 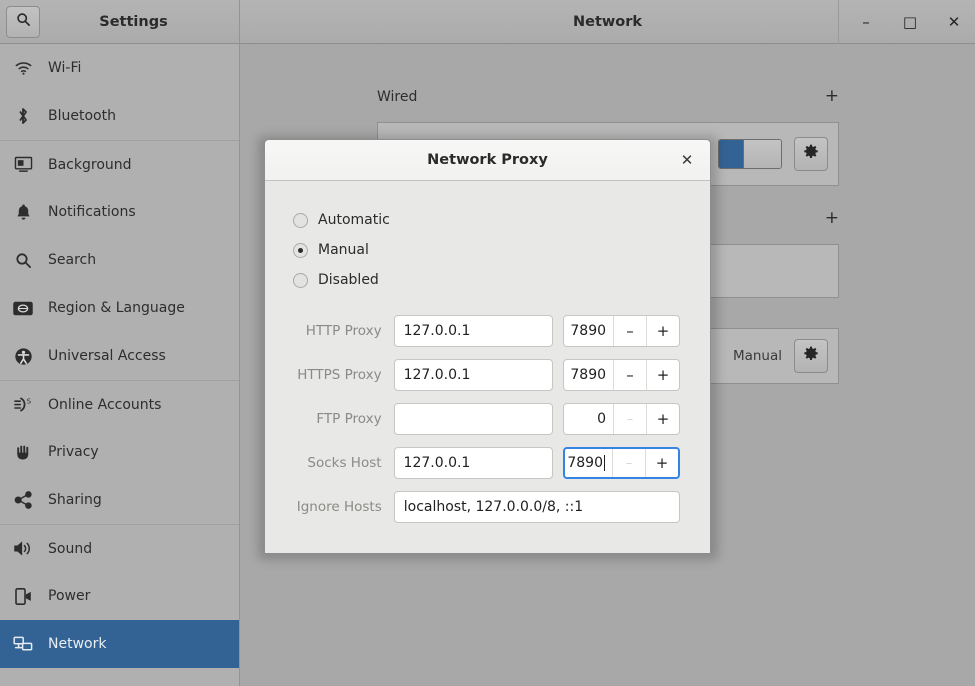 I want to click on sidebar-item-label: Bluetooth, so click(x=82, y=116).